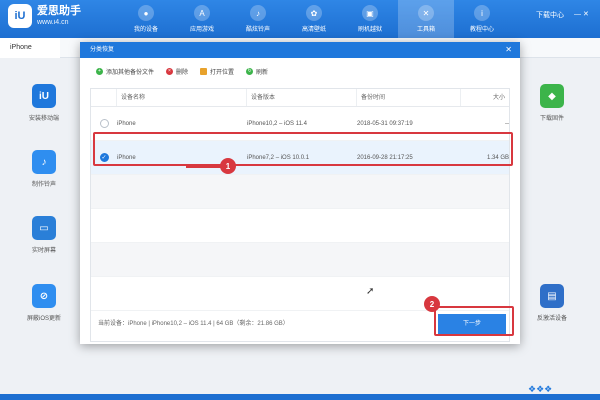  Describe the element at coordinates (145, 30) in the screenshot. I see `nav-label: 我的设备` at that location.